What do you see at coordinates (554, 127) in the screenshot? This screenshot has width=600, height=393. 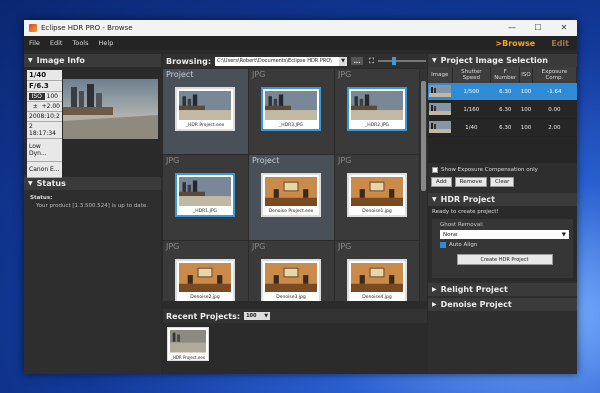 I see `cell-exposure: 2.00` at bounding box center [554, 127].